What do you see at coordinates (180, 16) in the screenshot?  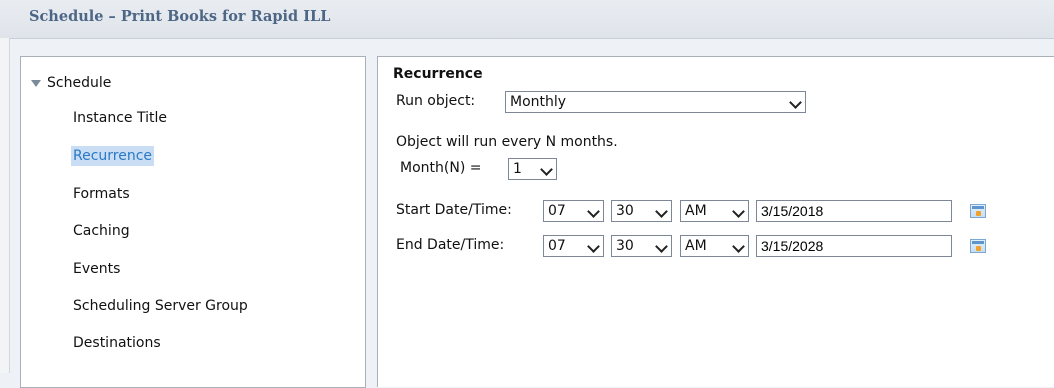 I see `window-title: Schedule – Print Books for Rapid ILL` at bounding box center [180, 16].